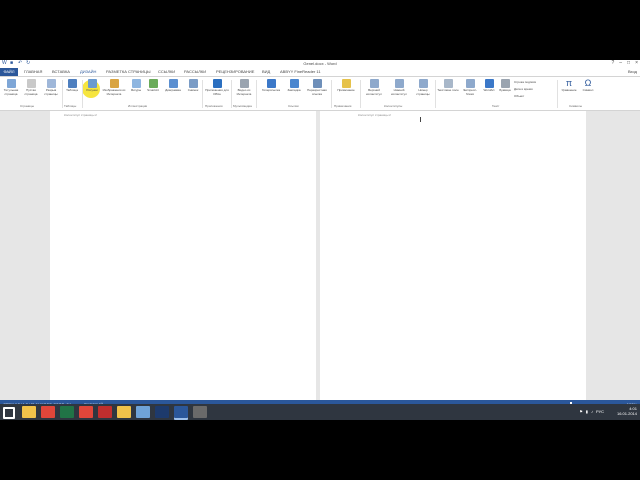 This screenshot has width=640, height=480. Describe the element at coordinates (173, 86) in the screenshot. I see `chart-button: Диаграмма` at that location.